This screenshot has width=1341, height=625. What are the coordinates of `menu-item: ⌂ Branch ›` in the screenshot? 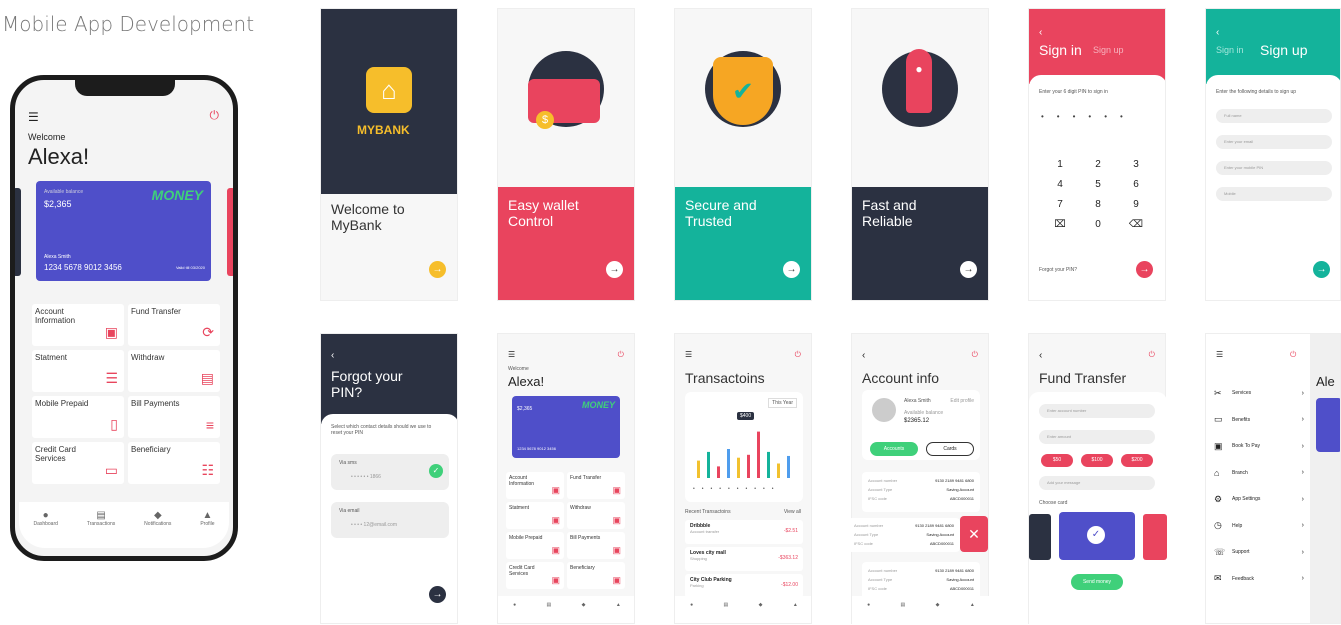 It's located at (1259, 473).